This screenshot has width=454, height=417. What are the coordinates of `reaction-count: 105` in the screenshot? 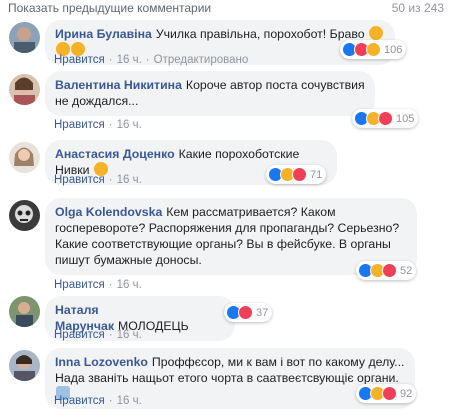 It's located at (405, 118).